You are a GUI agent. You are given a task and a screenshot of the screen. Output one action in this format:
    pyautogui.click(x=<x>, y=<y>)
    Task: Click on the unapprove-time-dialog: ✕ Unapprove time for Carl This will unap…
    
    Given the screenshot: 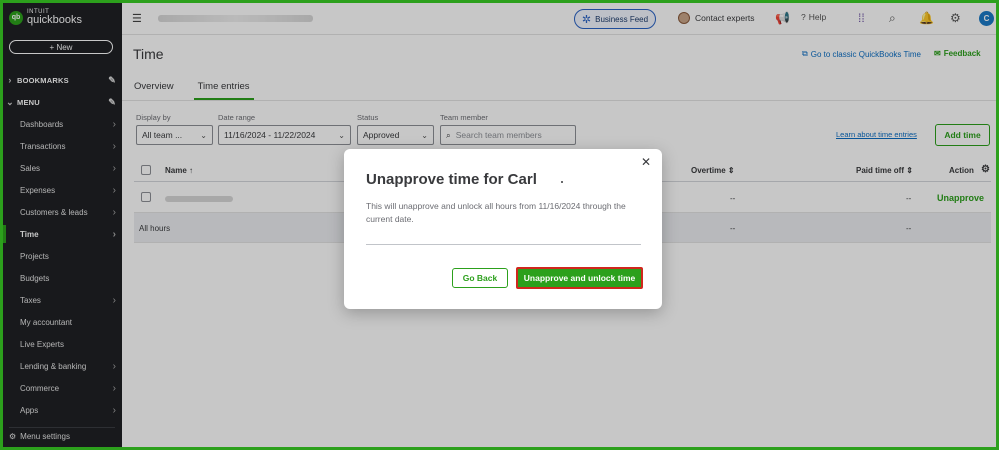 What is the action you would take?
    pyautogui.click(x=503, y=229)
    